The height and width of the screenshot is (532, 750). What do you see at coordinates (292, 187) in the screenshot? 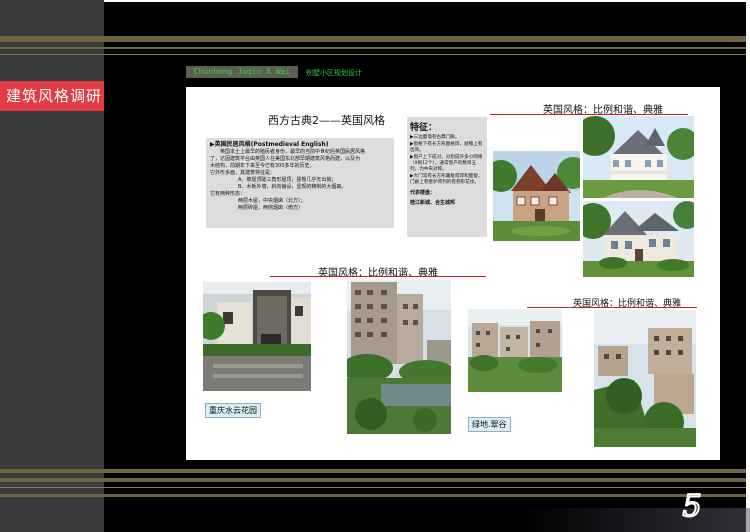
I see `description-line: B、木板外墙，斜向铺设，显现的精制的大烟囱。` at bounding box center [292, 187].